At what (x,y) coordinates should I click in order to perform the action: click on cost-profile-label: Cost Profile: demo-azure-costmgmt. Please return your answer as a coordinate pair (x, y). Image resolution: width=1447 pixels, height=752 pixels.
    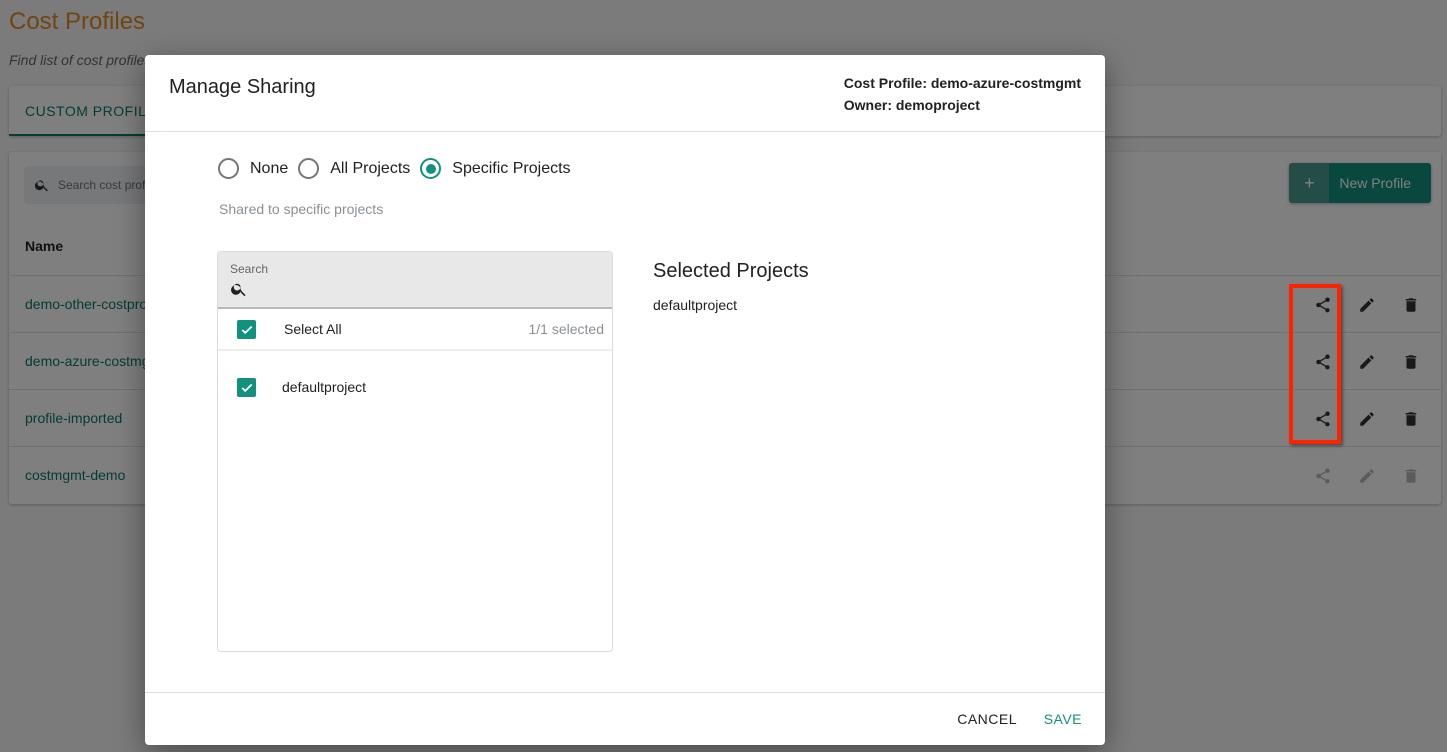
    Looking at the image, I should click on (962, 83).